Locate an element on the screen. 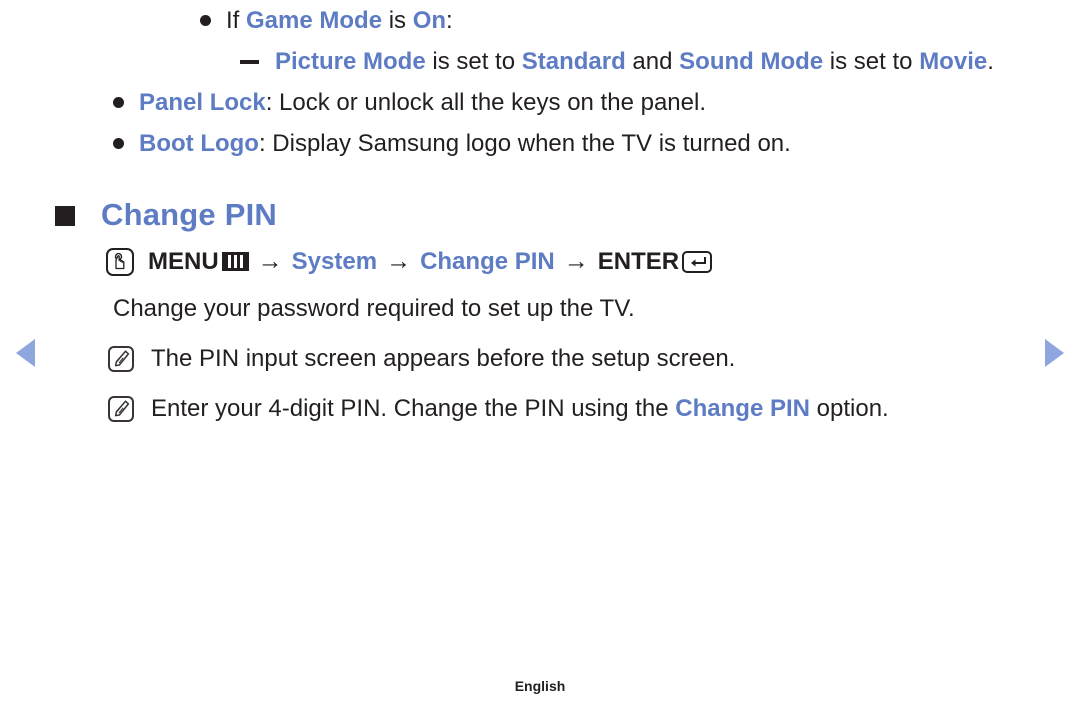 This screenshot has width=1080, height=705. text-mid-1: is set to is located at coordinates (473, 61).